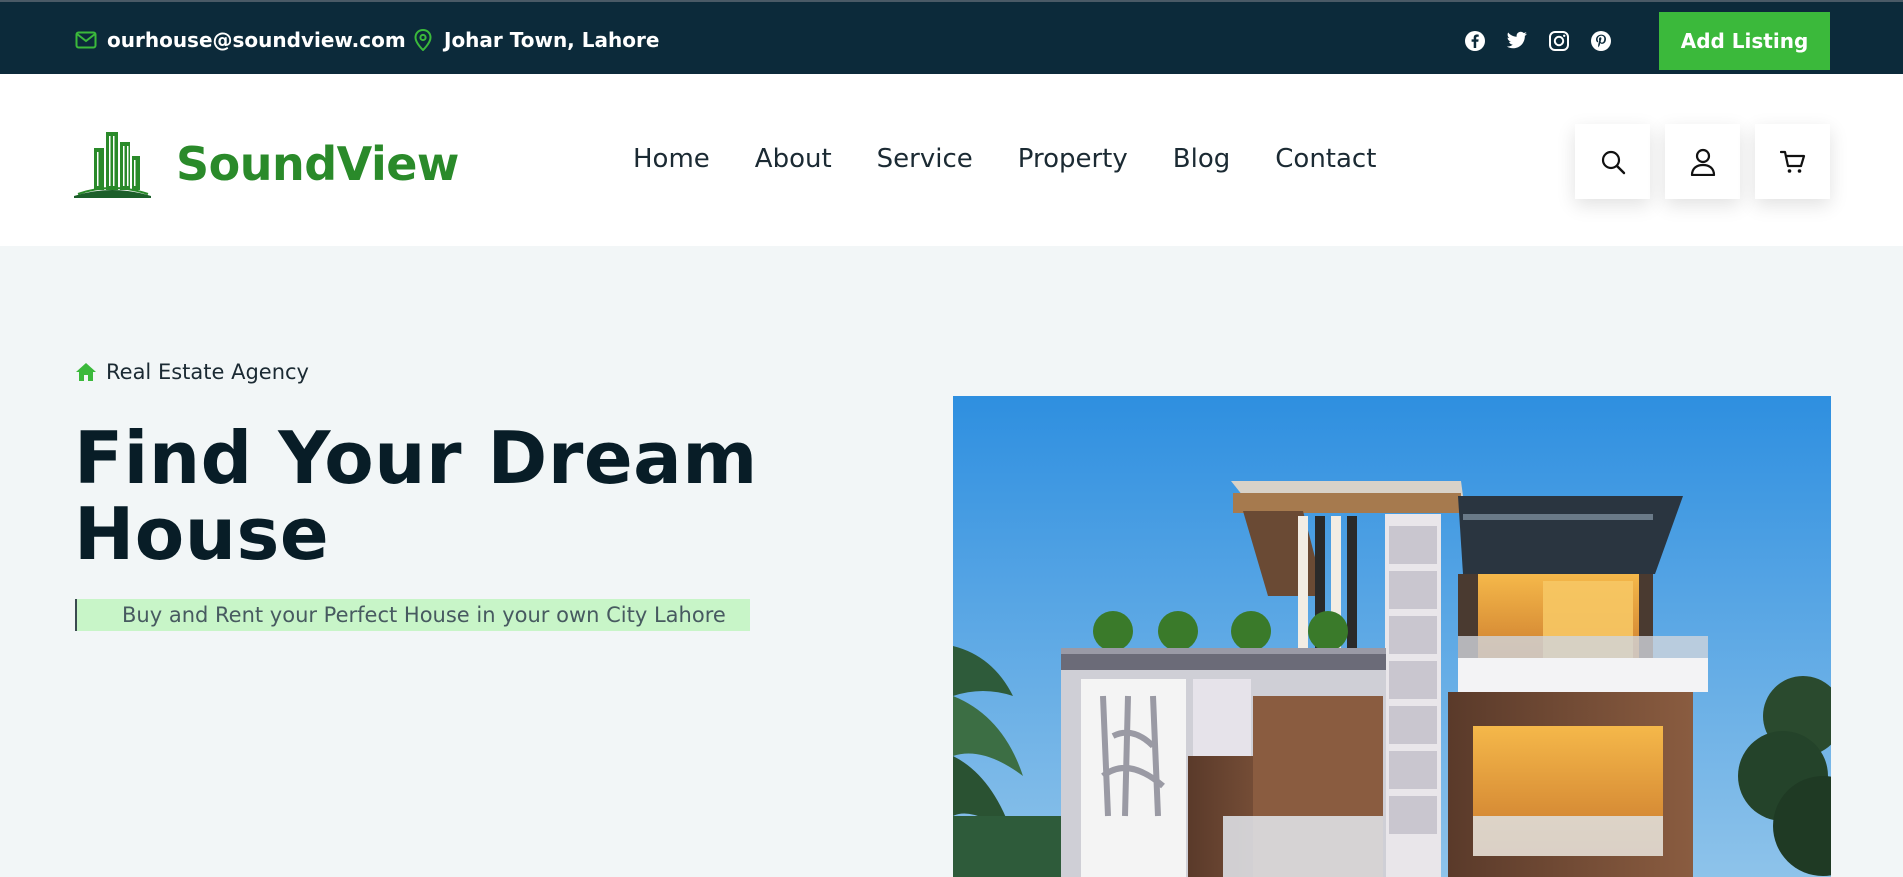 The image size is (1903, 877). What do you see at coordinates (1537, 40) in the screenshot?
I see `social-links` at bounding box center [1537, 40].